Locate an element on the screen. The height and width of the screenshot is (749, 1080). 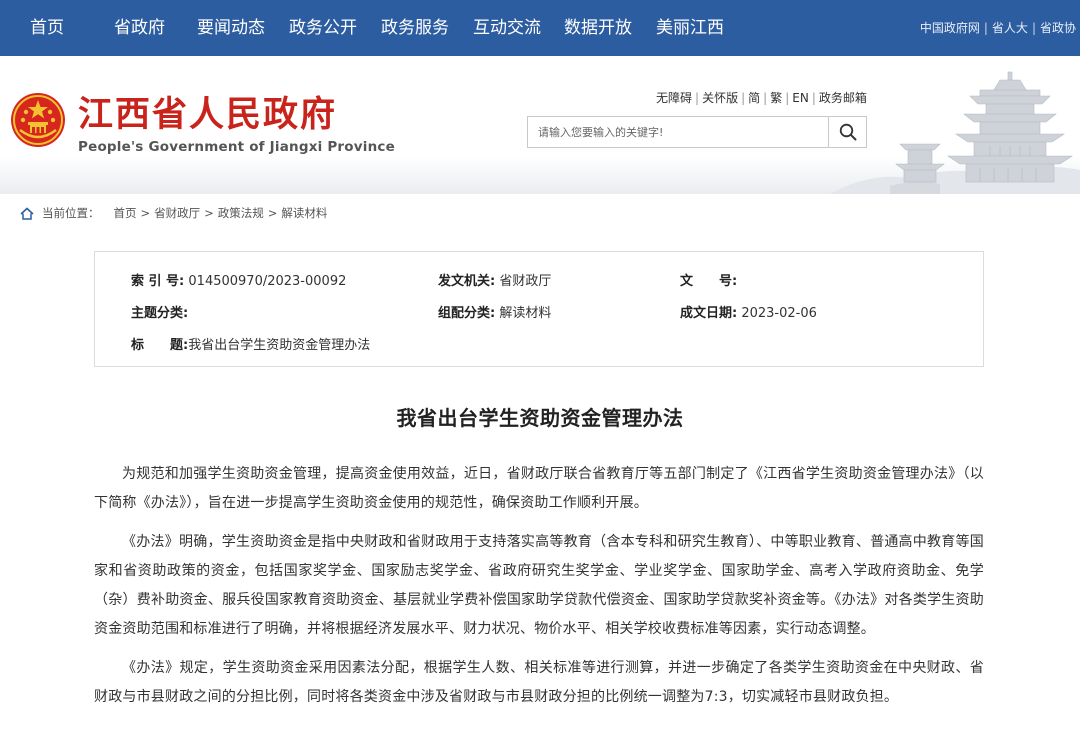
breadcrumb: 当前位置： 首页 > 省财政厅 > 政策法规 > 解读材料 is located at coordinates (173, 213).